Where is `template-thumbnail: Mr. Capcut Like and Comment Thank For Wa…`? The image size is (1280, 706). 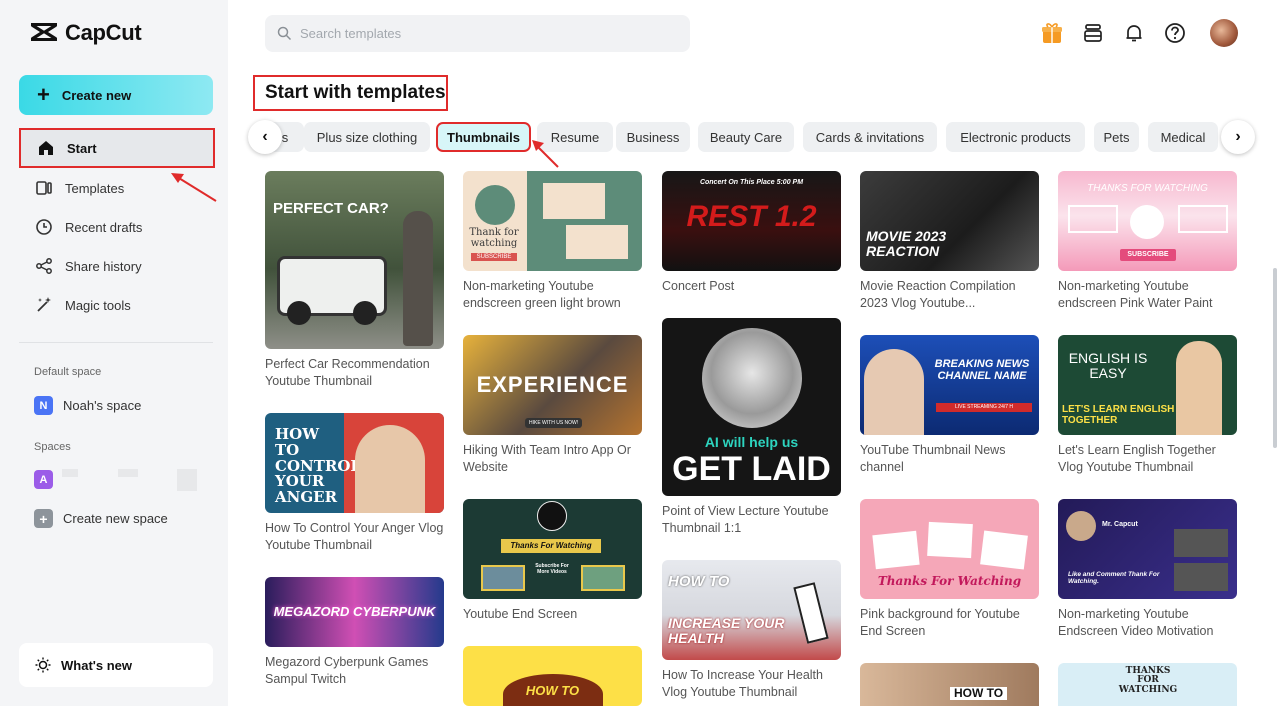
template-thumbnail: Mr. Capcut Like and Comment Thank For Wa… is located at coordinates (1147, 549).